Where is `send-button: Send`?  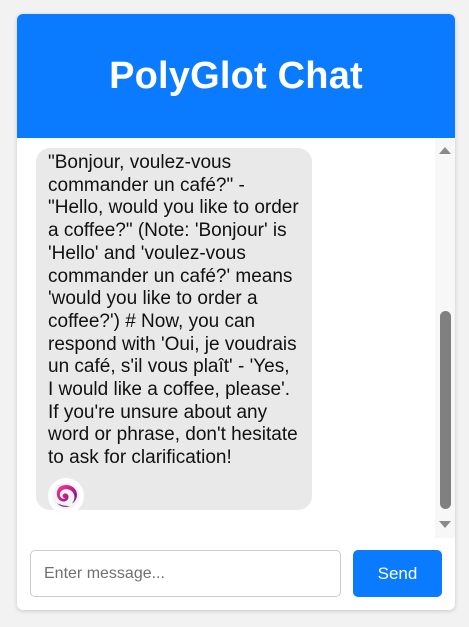
send-button: Send is located at coordinates (397, 573).